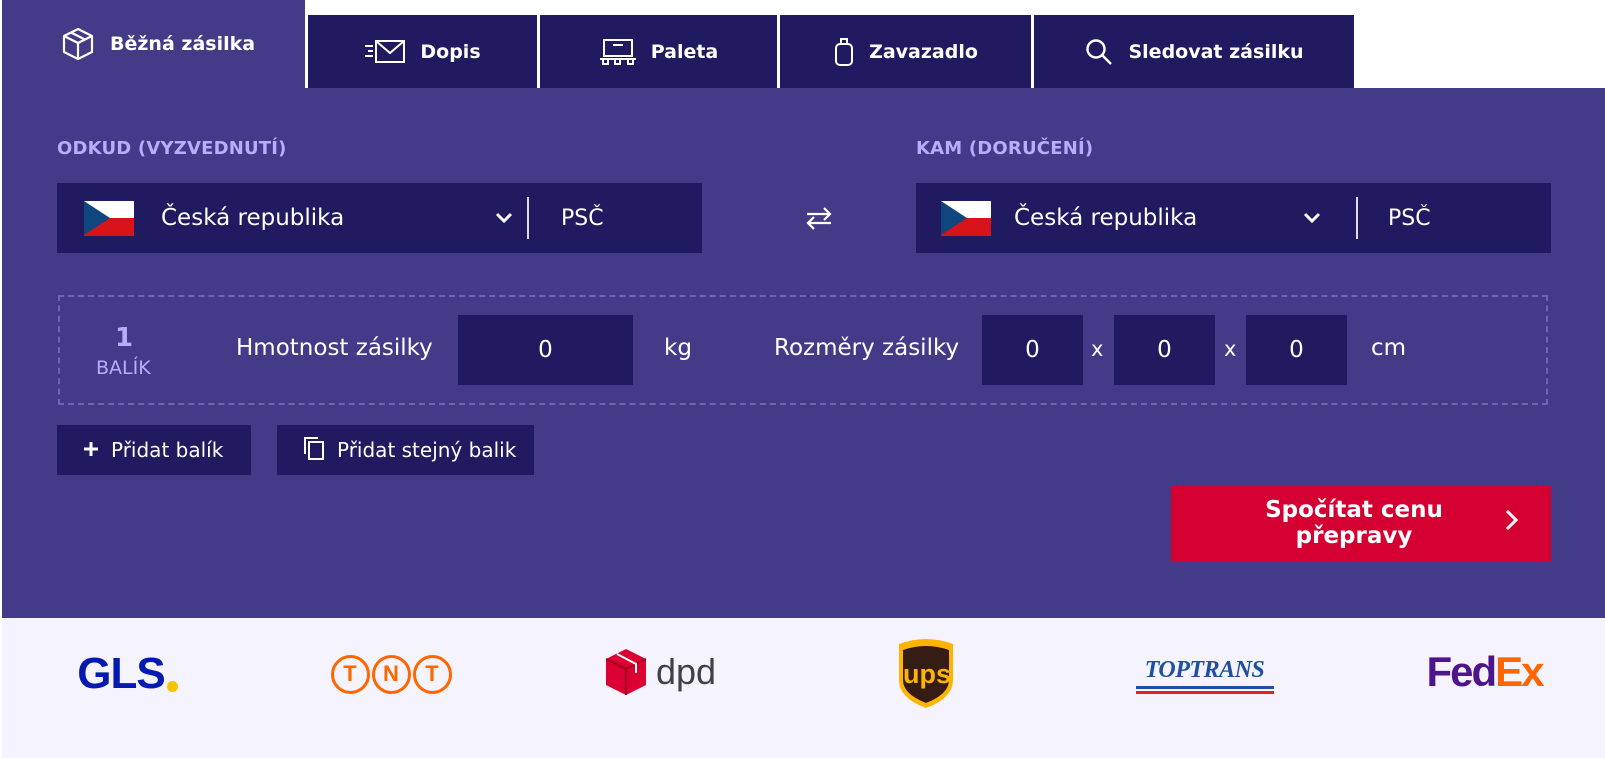 The width and height of the screenshot is (1605, 758). Describe the element at coordinates (1164, 350) in the screenshot. I see `width-input` at that location.